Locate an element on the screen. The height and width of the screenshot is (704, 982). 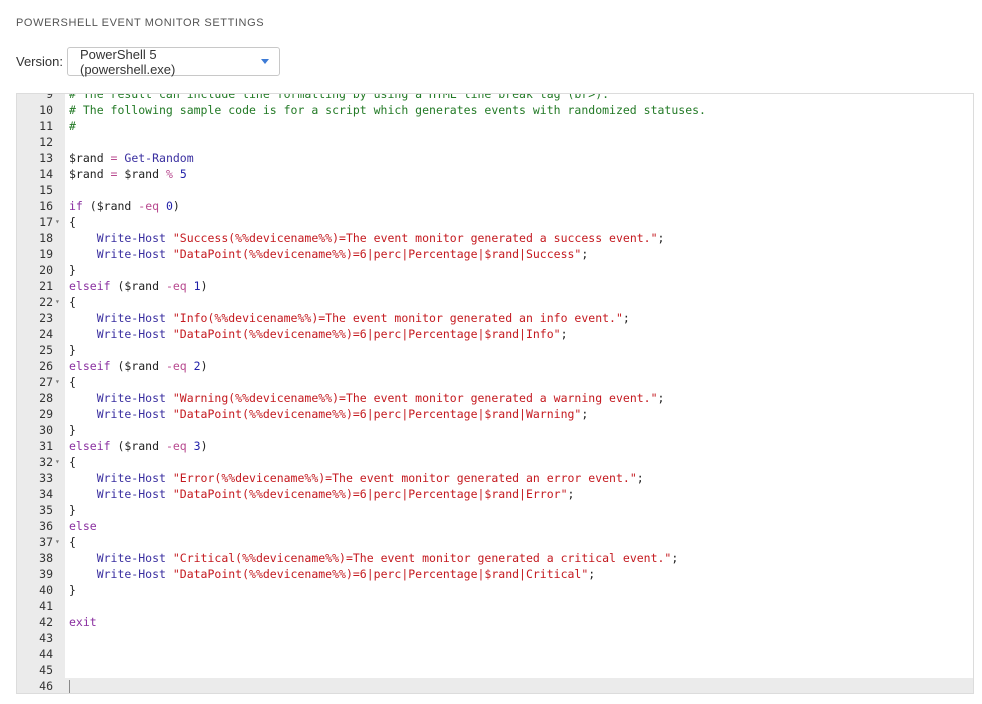
code-line: 35} is located at coordinates (495, 510).